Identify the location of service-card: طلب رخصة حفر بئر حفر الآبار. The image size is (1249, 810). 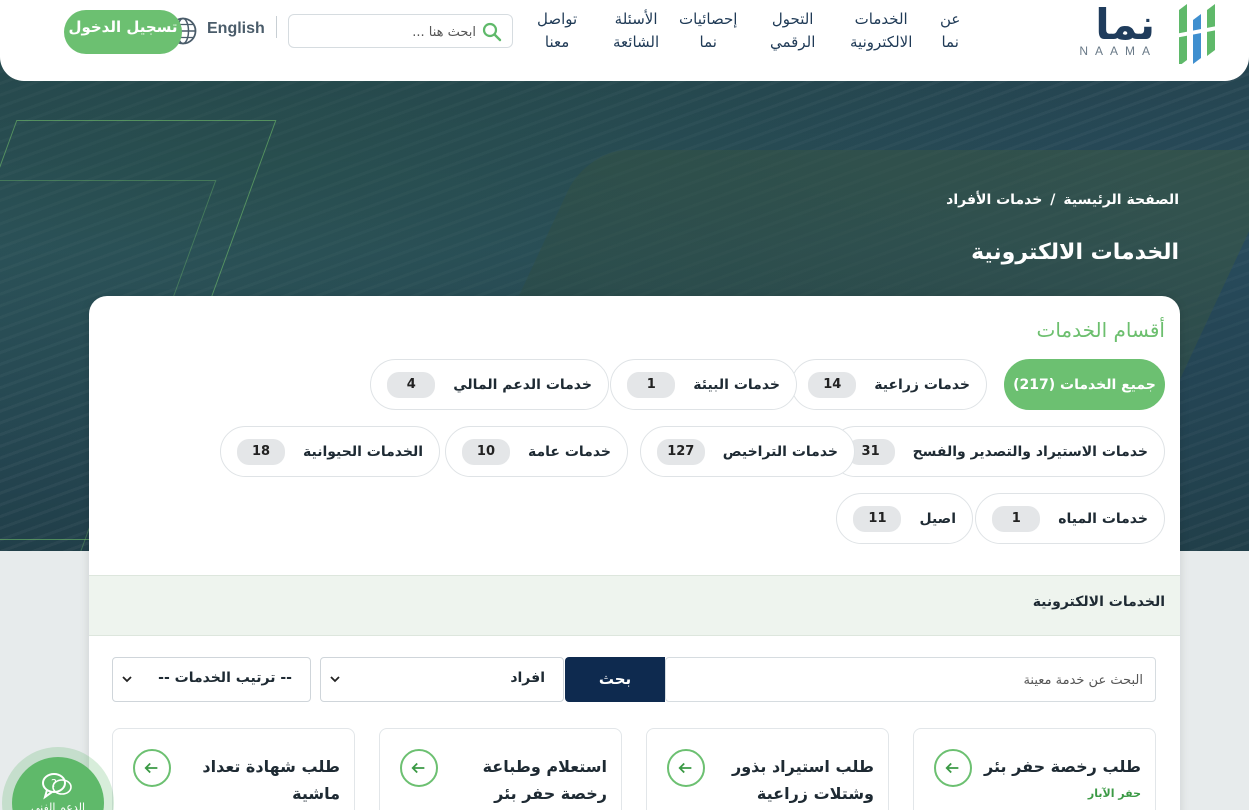
(1034, 769).